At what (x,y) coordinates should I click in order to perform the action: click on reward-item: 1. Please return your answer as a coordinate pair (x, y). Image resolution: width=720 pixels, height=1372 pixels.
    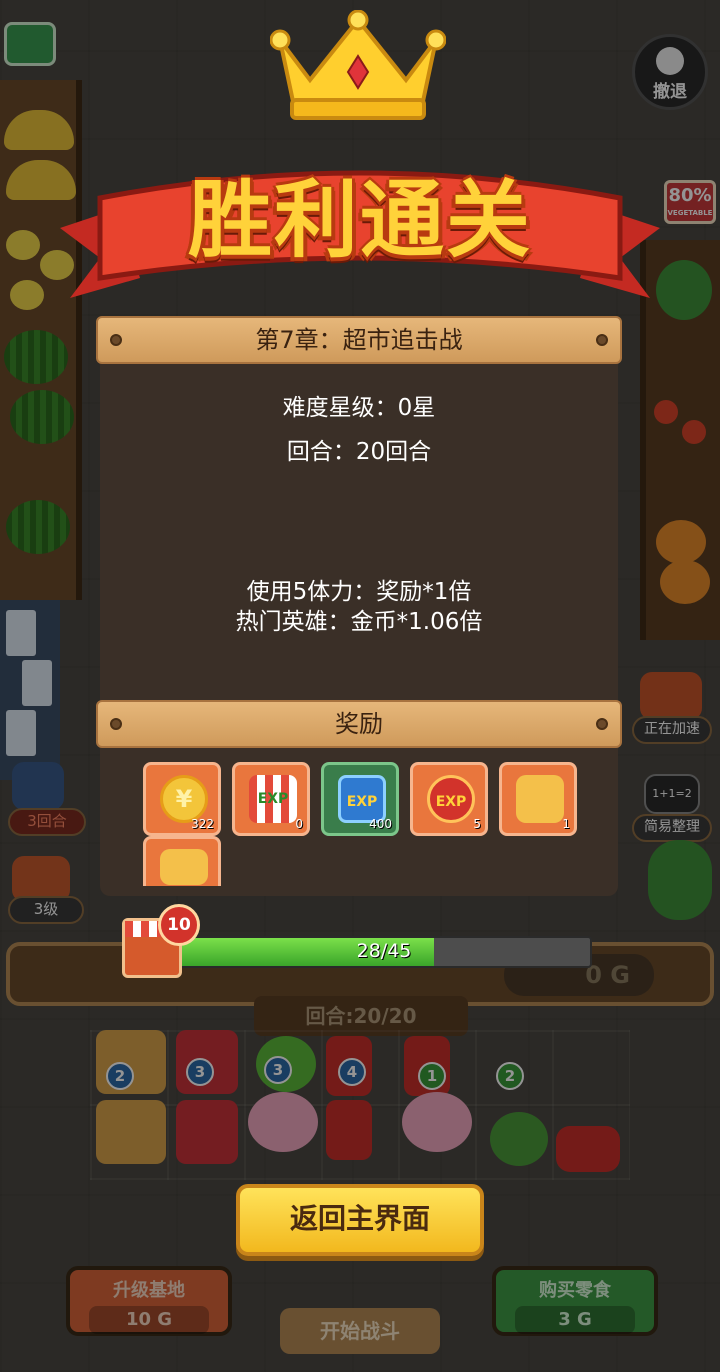
    Looking at the image, I should click on (538, 799).